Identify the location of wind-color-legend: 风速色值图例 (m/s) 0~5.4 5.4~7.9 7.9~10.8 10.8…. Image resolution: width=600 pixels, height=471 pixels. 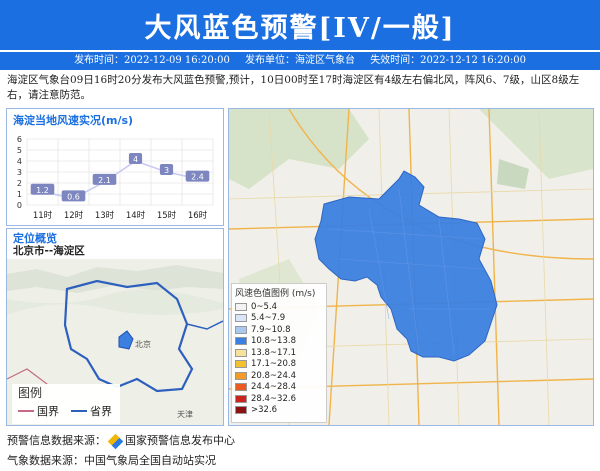
(279, 353).